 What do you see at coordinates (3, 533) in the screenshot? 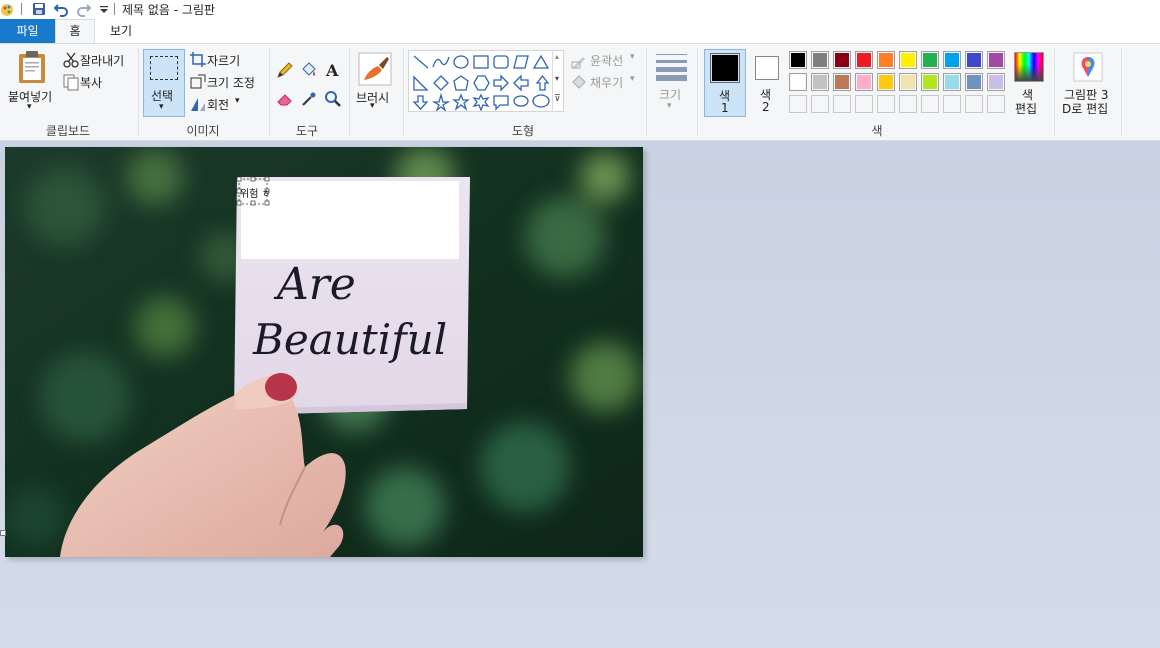
I see `canvas-resize-handle` at bounding box center [3, 533].